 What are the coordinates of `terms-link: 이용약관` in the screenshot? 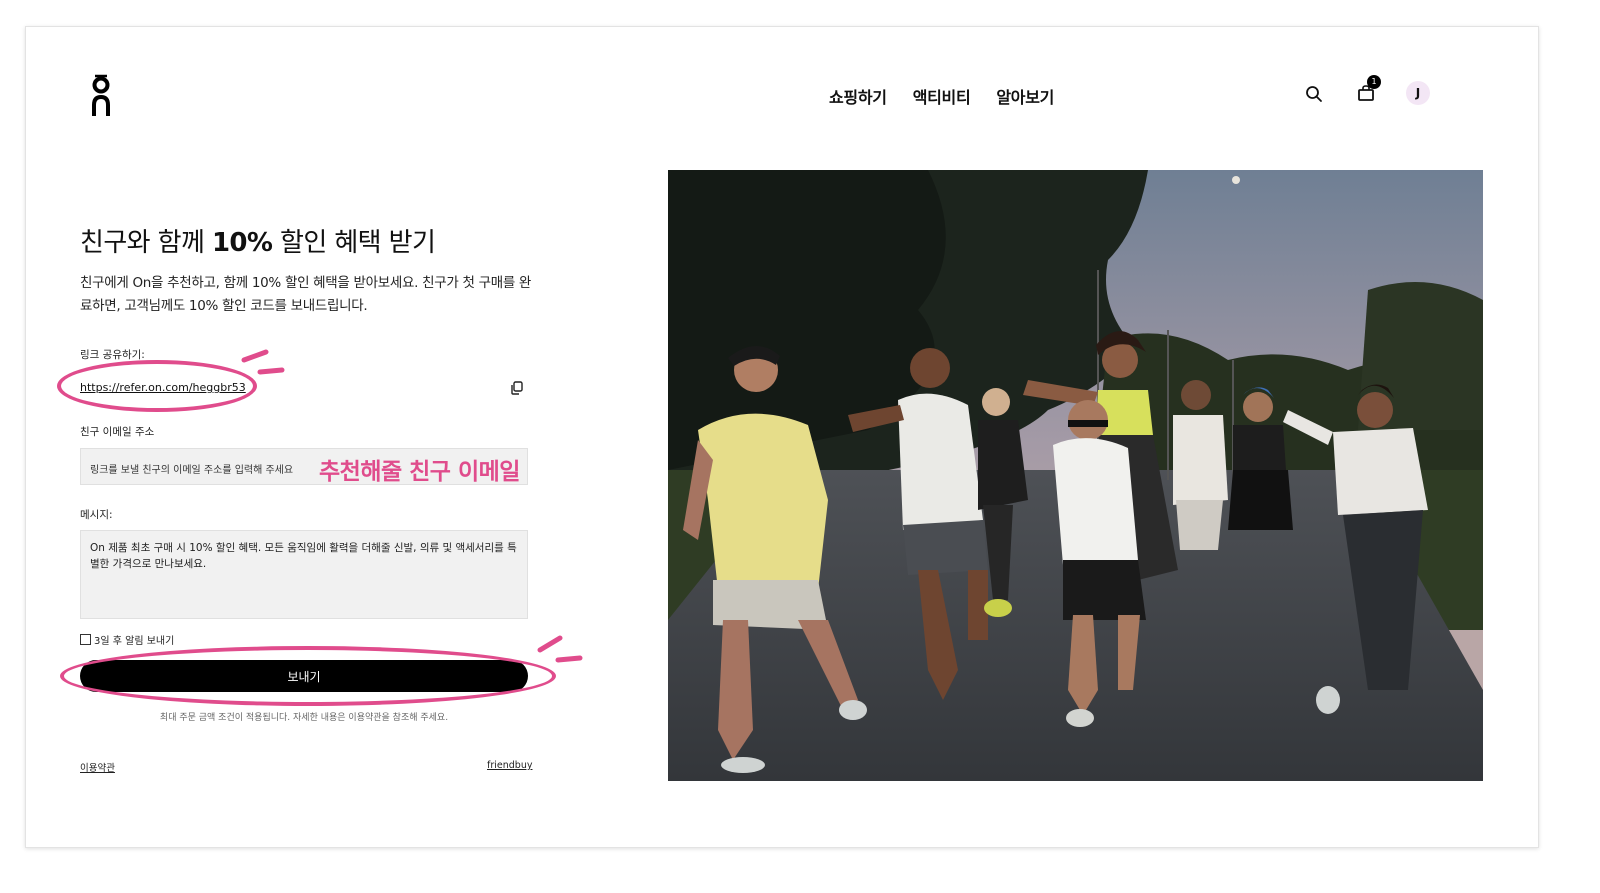 It's located at (97, 767).